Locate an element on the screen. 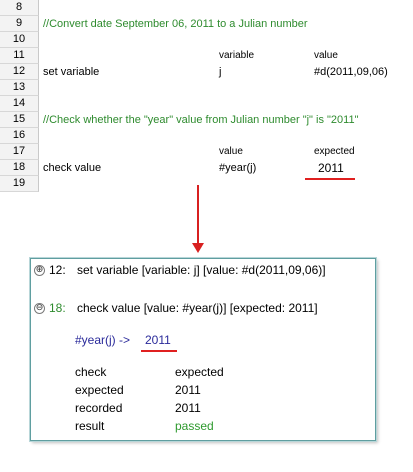  line-number: 18: is located at coordinates (57, 308).